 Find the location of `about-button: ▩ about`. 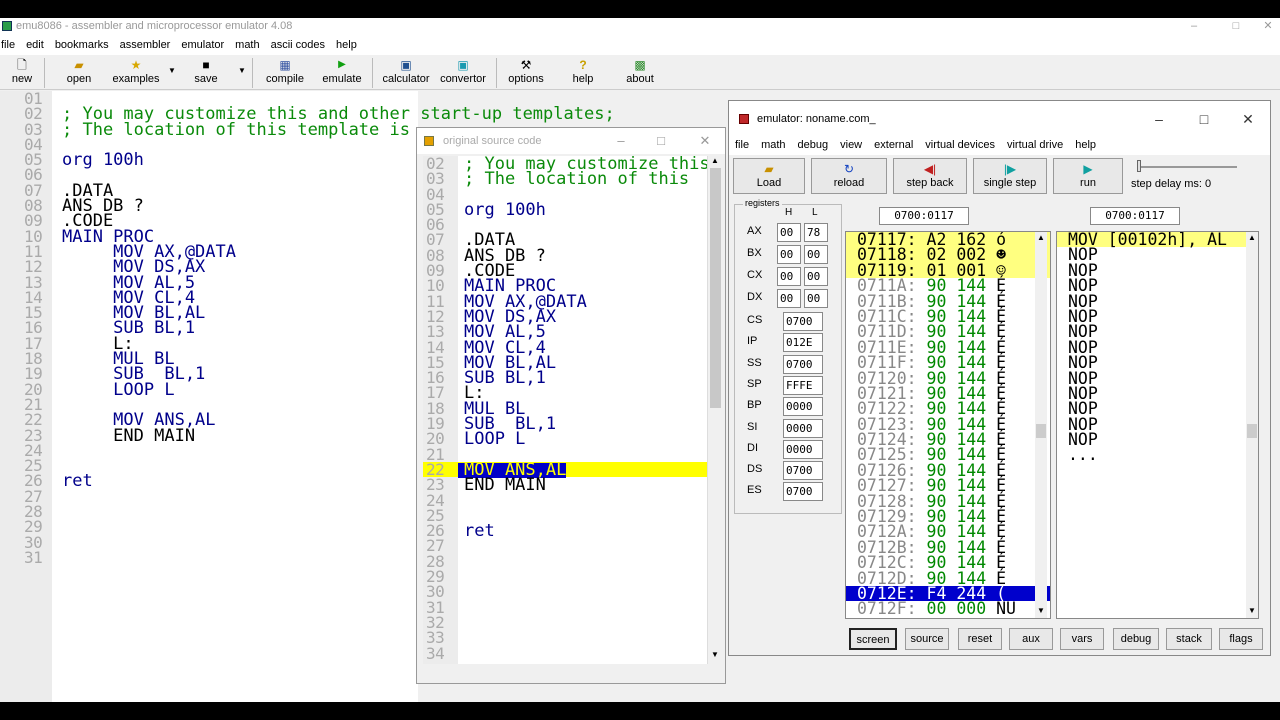

about-button: ▩ about is located at coordinates (640, 74).